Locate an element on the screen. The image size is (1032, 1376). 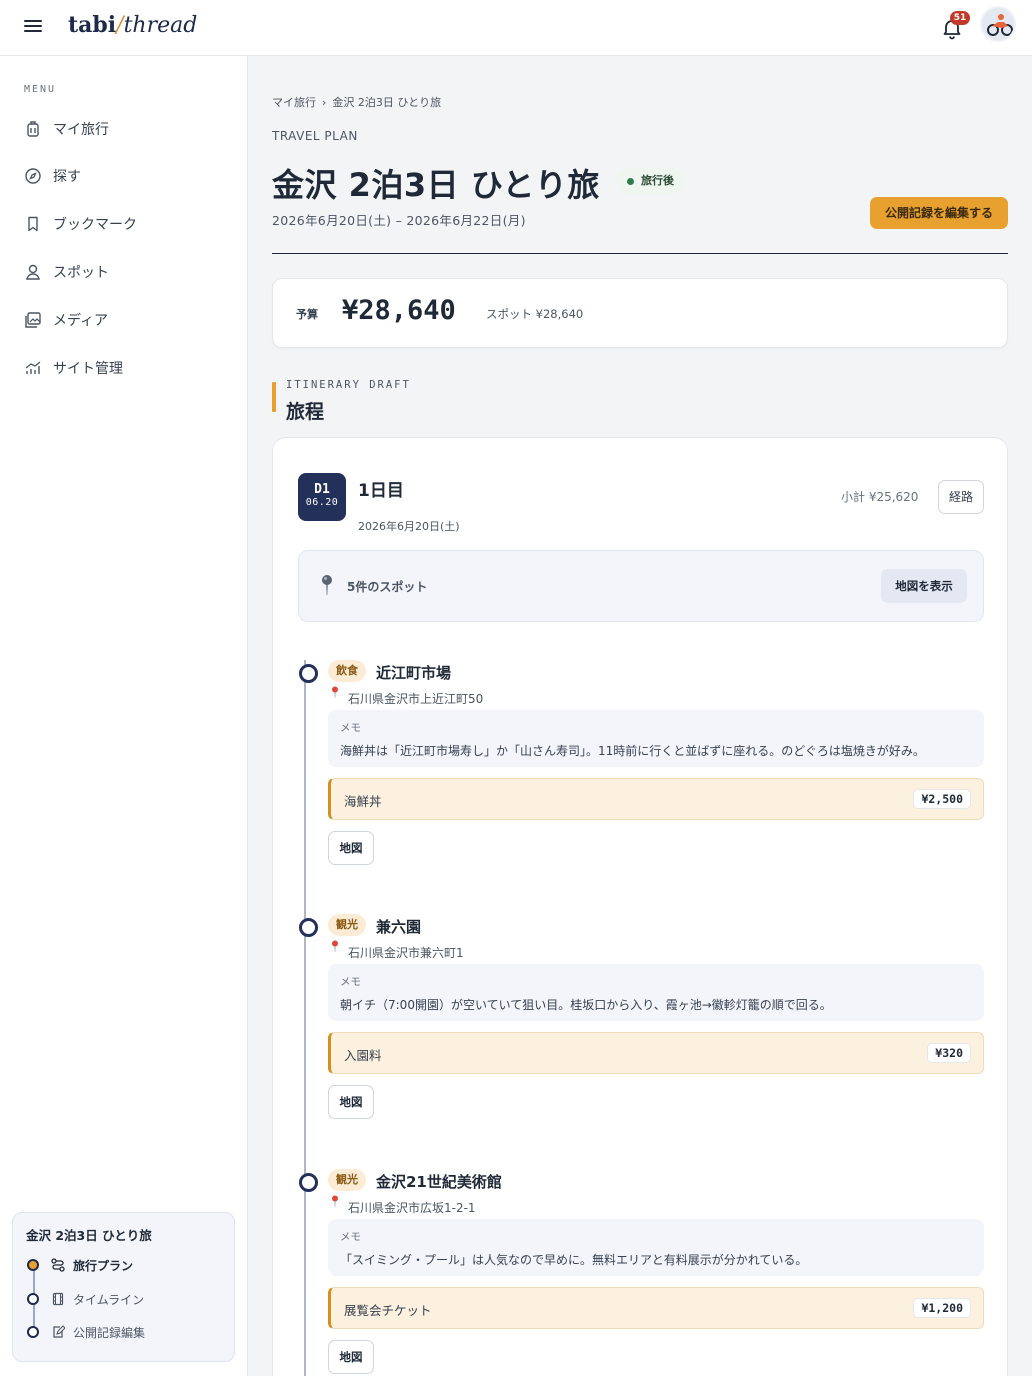
expense-amount: ¥2,500 is located at coordinates (942, 799).